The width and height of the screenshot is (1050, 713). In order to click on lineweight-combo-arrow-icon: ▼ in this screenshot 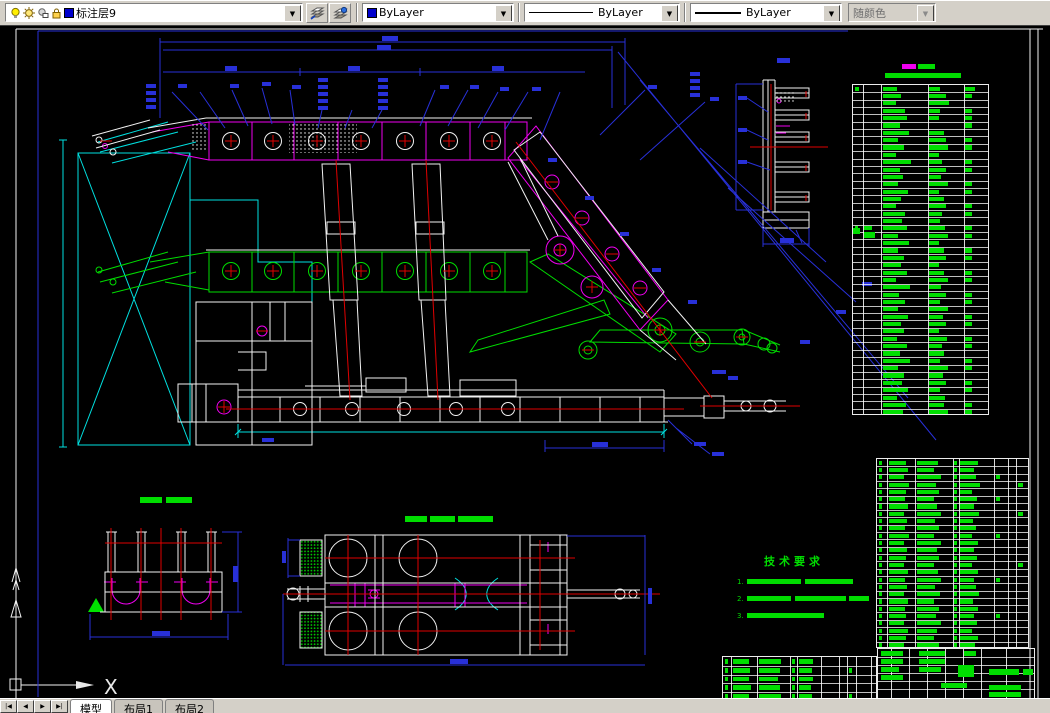, I will do `click(831, 13)`.